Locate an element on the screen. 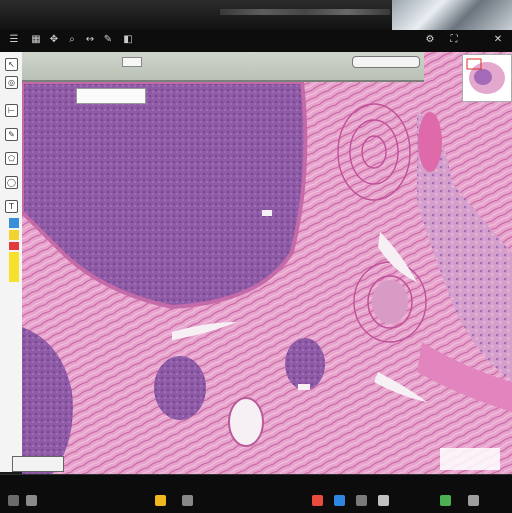 This screenshot has width=512, height=513. overview-thumbnail is located at coordinates (487, 78).